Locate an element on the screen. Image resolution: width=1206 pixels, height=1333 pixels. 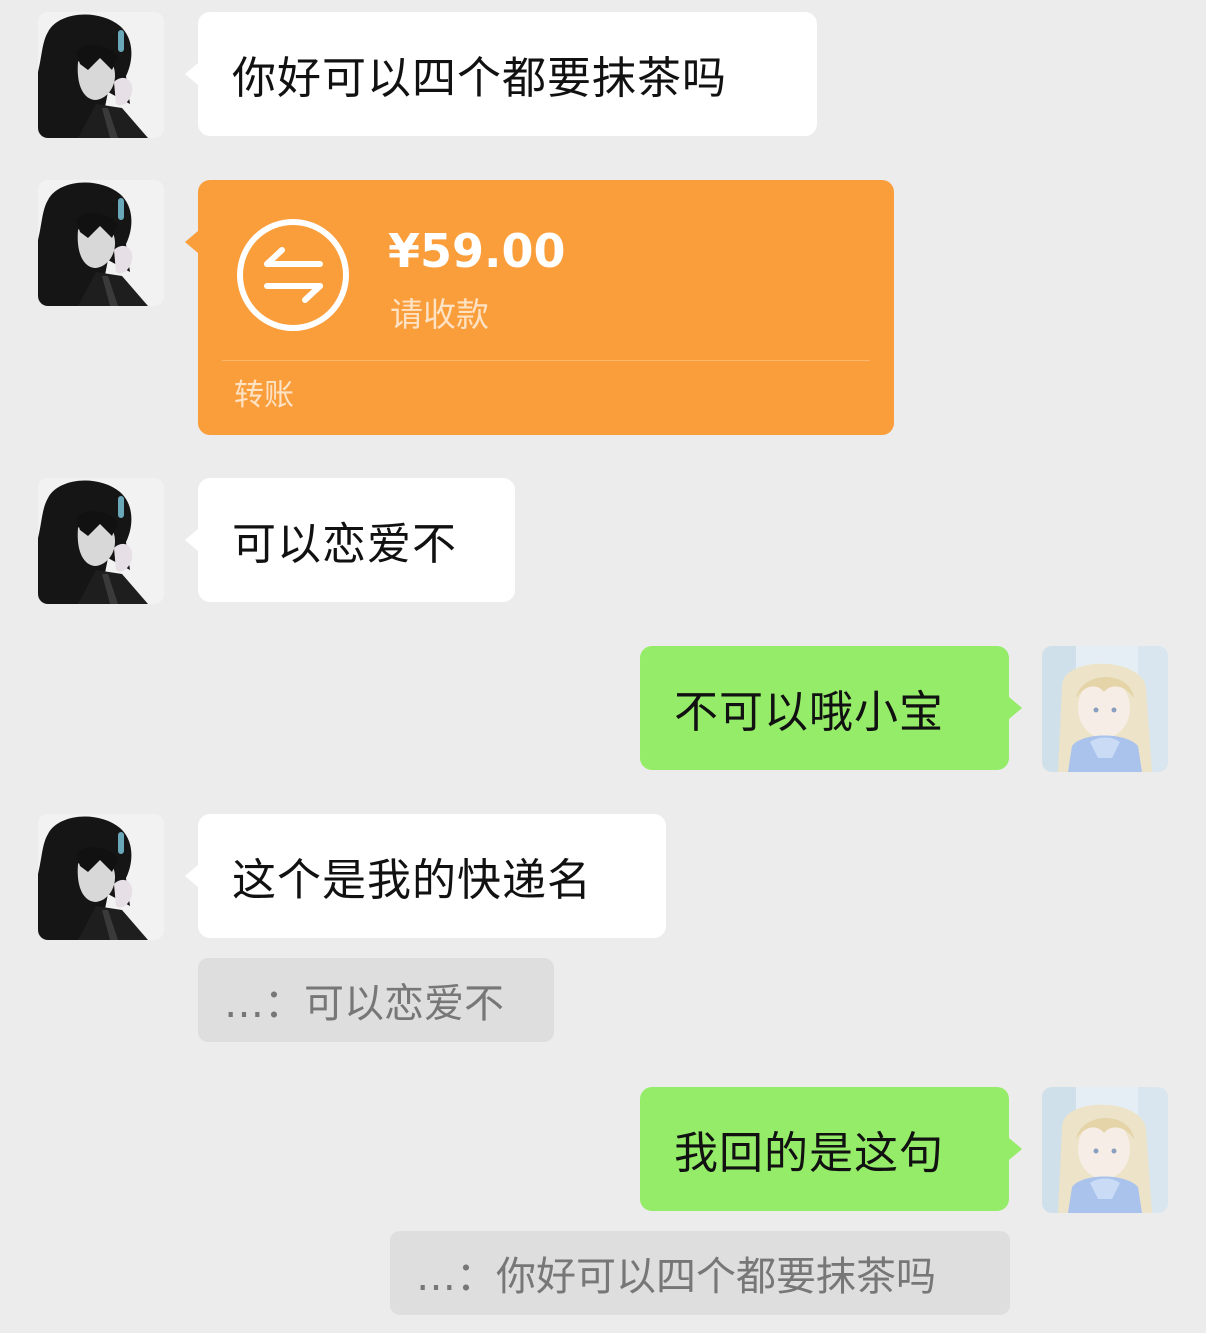
transfer-amount: ¥59.00 is located at coordinates (477, 251).